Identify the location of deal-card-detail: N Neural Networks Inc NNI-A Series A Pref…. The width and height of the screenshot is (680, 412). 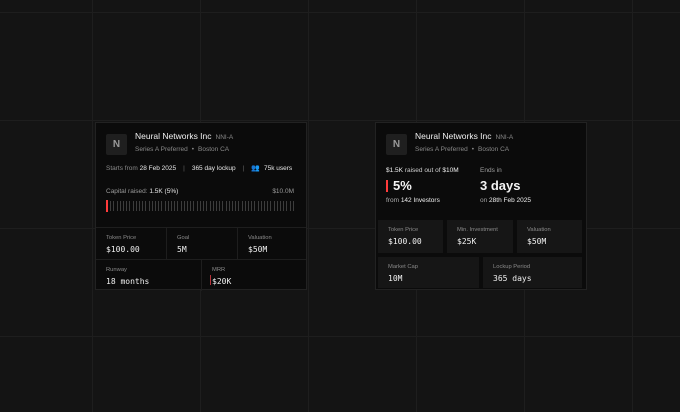
(481, 206).